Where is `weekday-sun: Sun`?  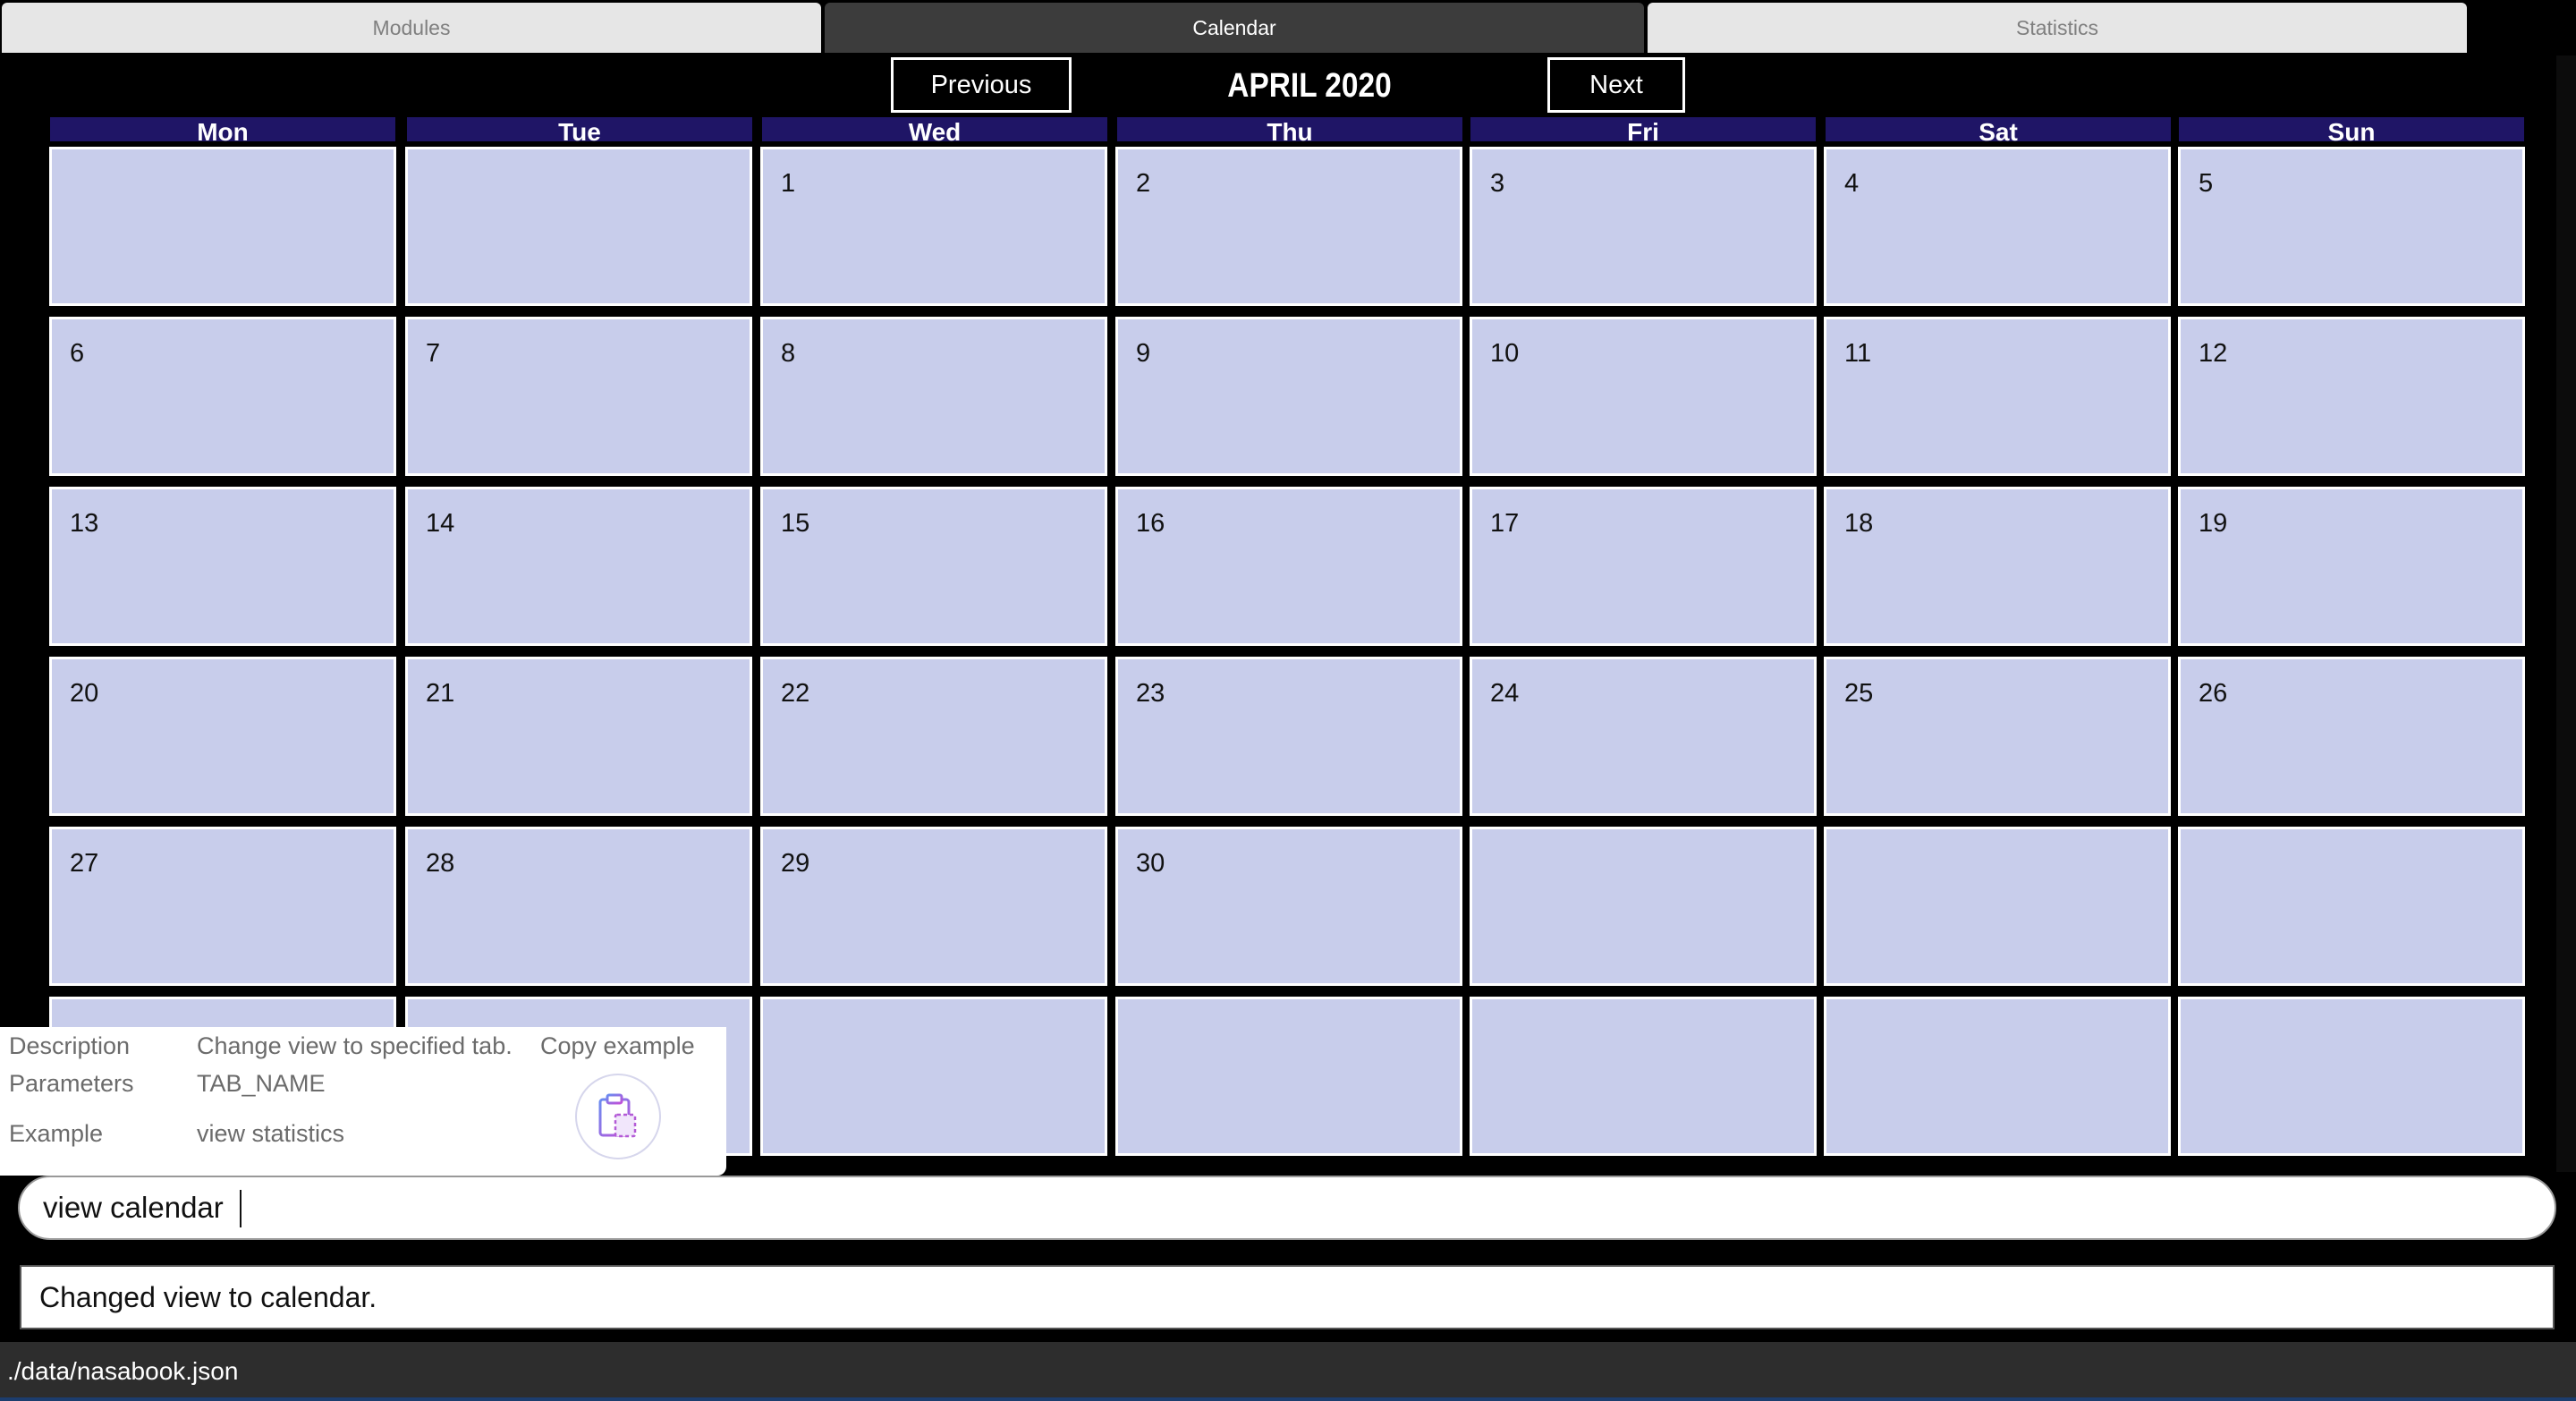
weekday-sun: Sun is located at coordinates (2351, 129).